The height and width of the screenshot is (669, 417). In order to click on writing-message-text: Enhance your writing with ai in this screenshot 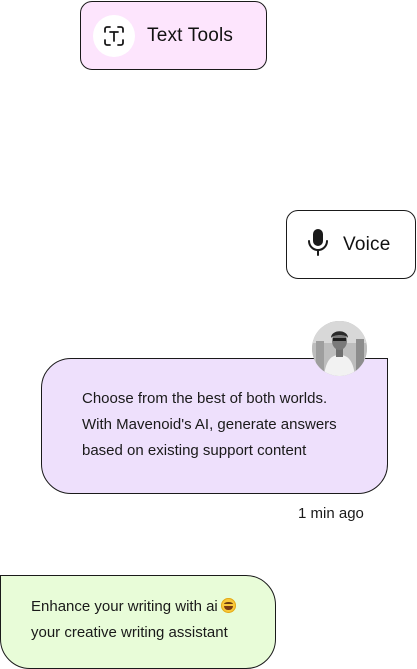, I will do `click(124, 606)`.